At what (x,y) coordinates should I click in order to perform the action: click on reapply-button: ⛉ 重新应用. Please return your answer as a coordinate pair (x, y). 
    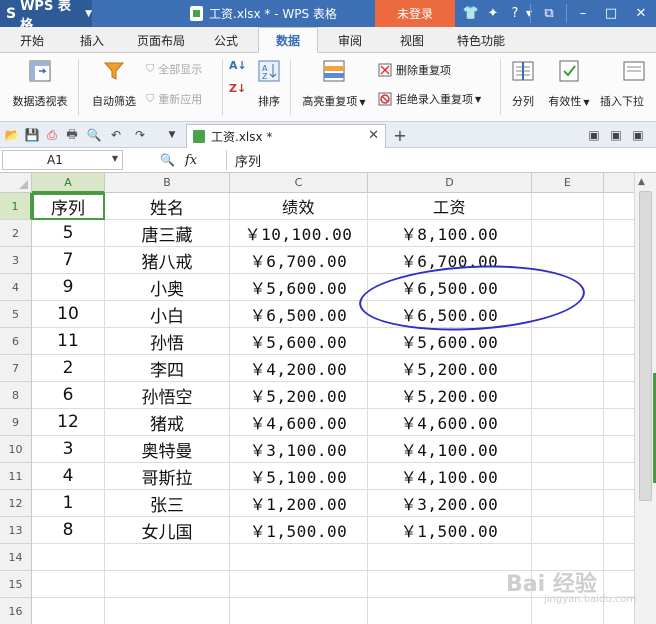
    Looking at the image, I should click on (174, 99).